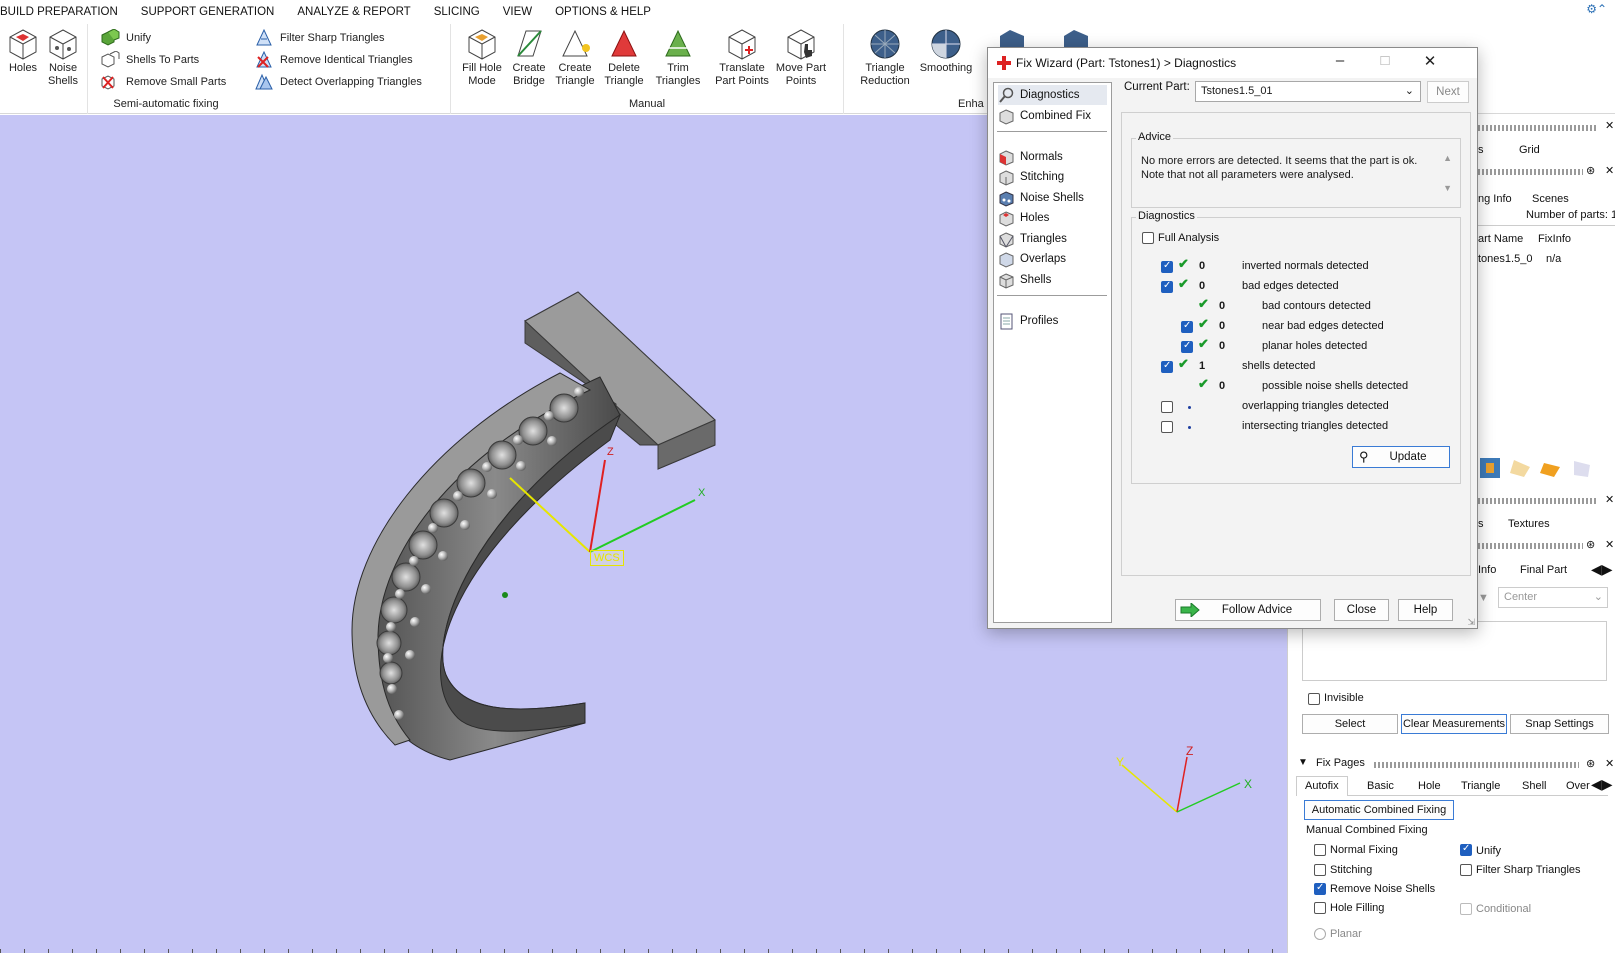  Describe the element at coordinates (1466, 849) in the screenshot. I see `unify-checkbox` at that location.